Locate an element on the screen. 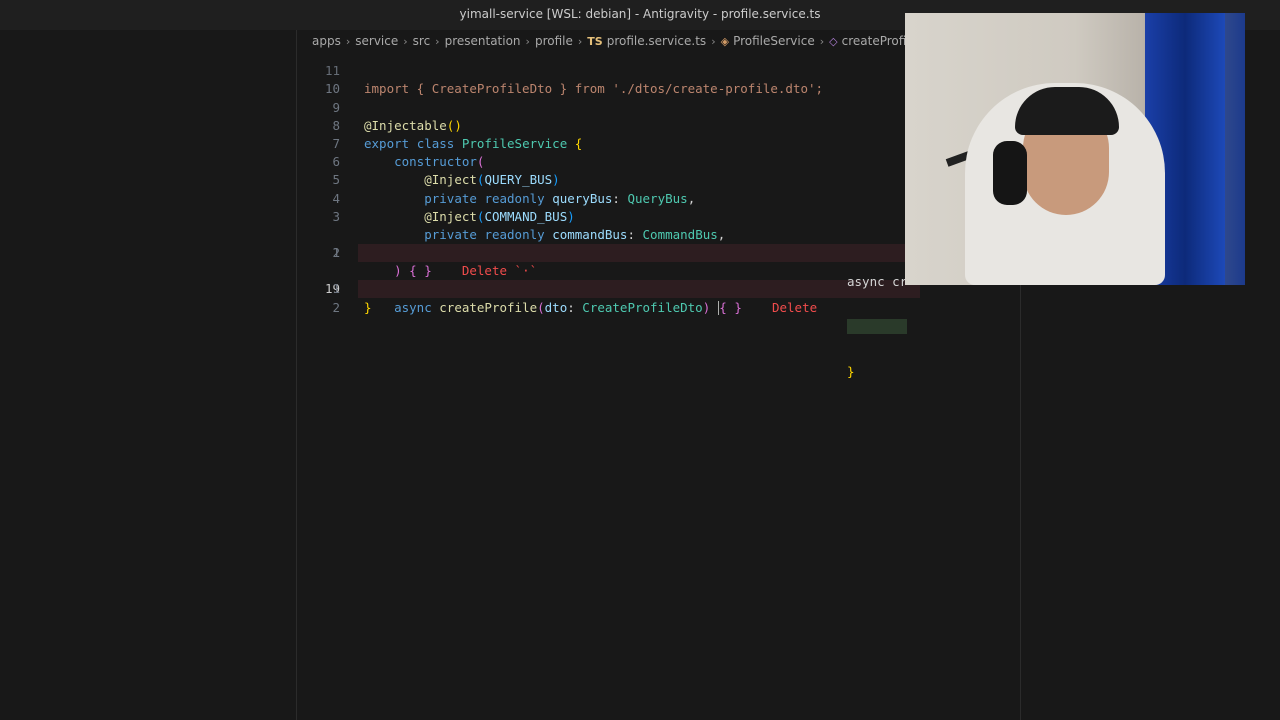  webcam-overlay is located at coordinates (1075, 149).